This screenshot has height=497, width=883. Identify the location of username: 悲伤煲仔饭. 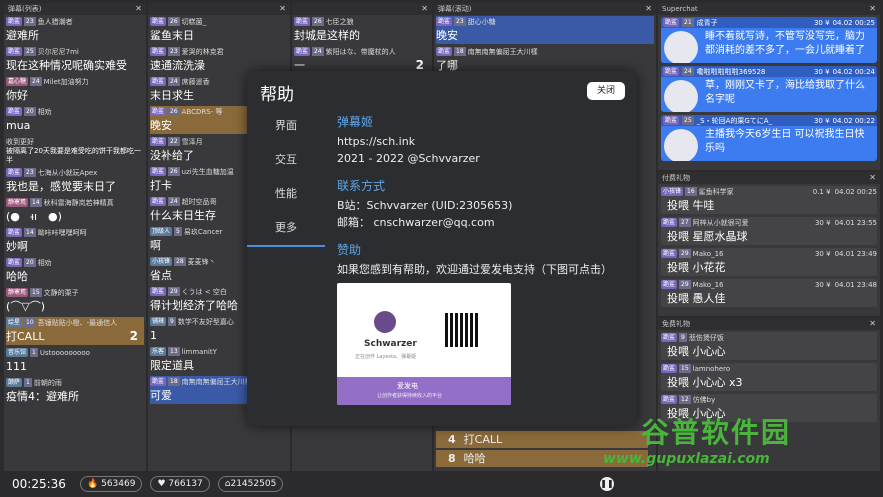
(706, 337).